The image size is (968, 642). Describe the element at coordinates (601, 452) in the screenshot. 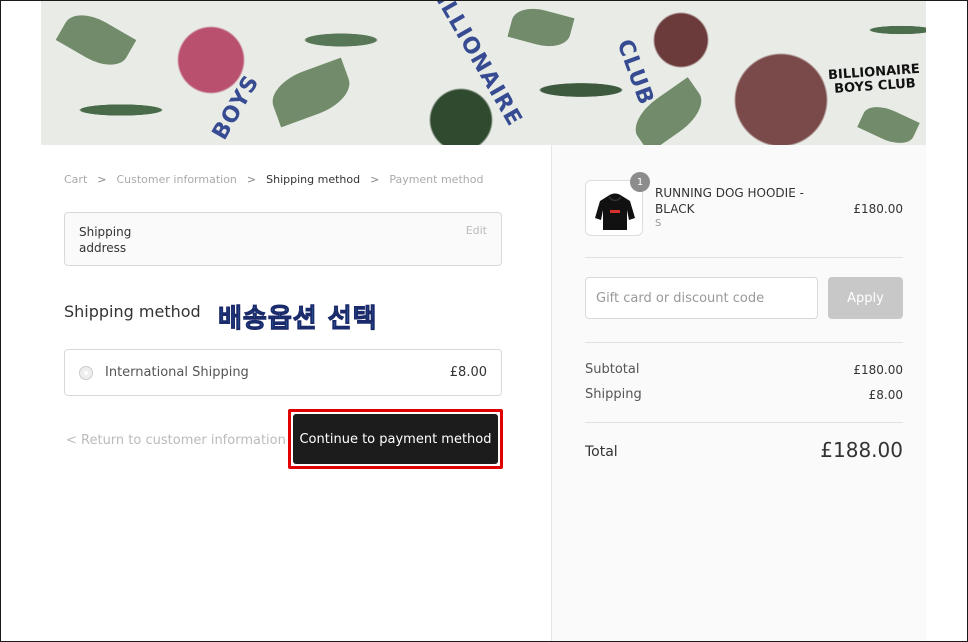

I see `total-label: Total` at that location.